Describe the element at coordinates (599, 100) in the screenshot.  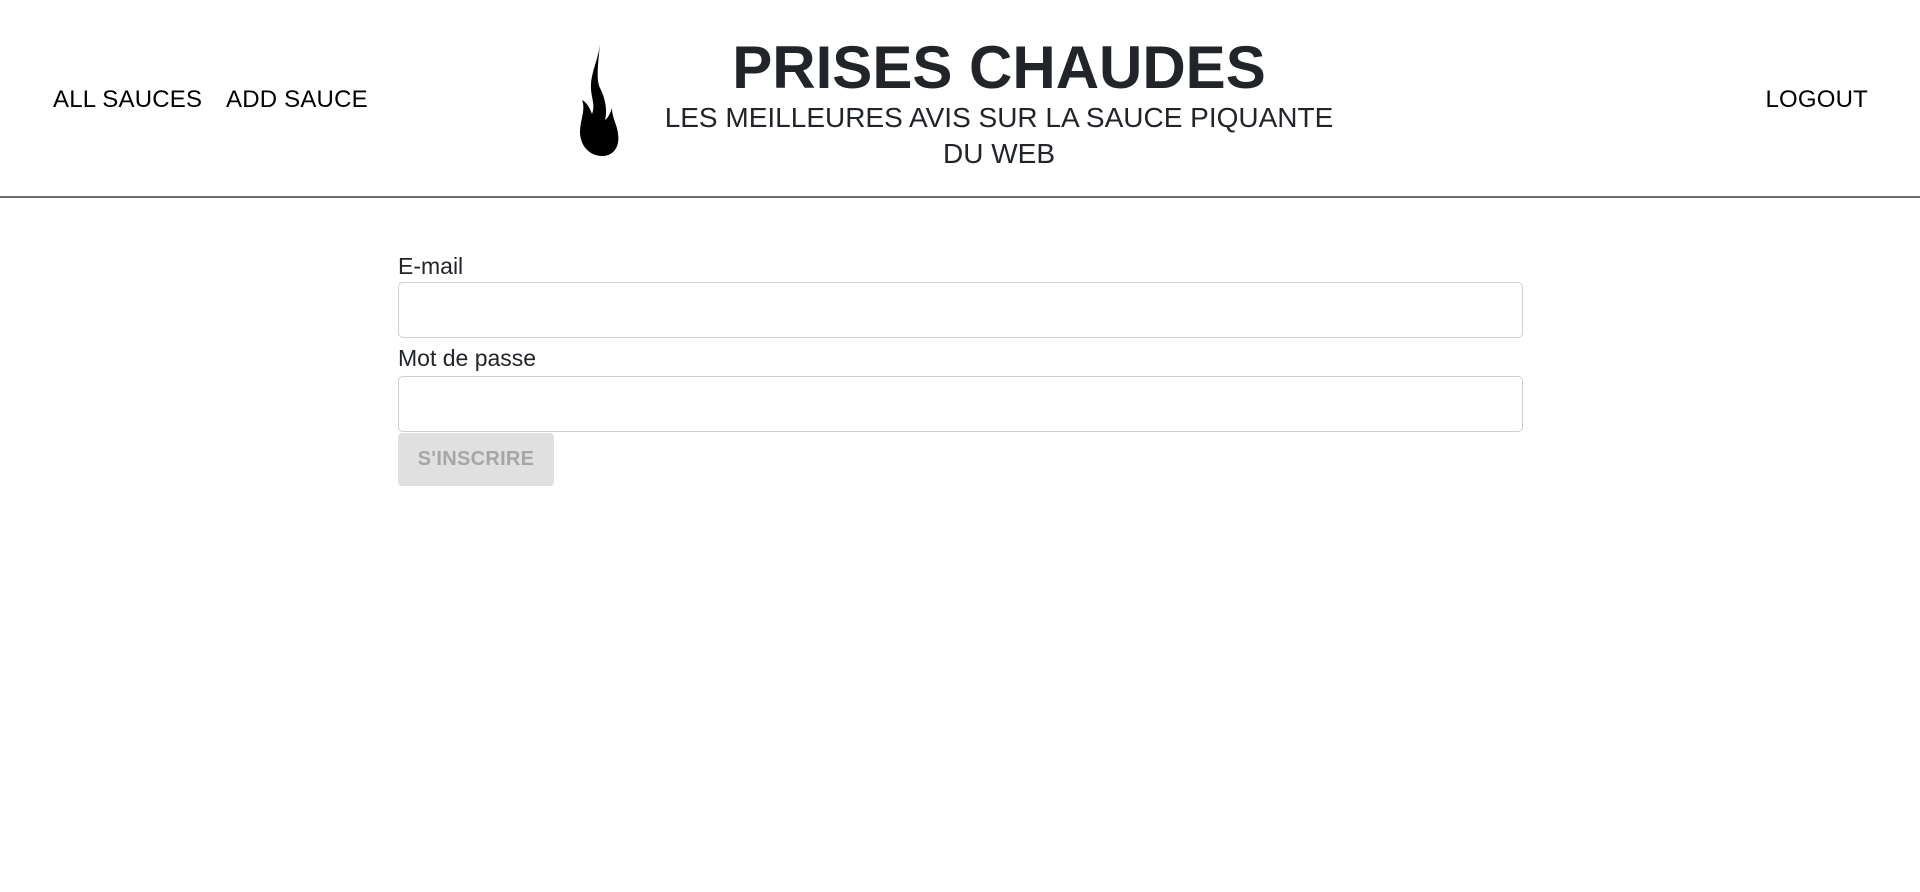
I see `flame-icon` at that location.